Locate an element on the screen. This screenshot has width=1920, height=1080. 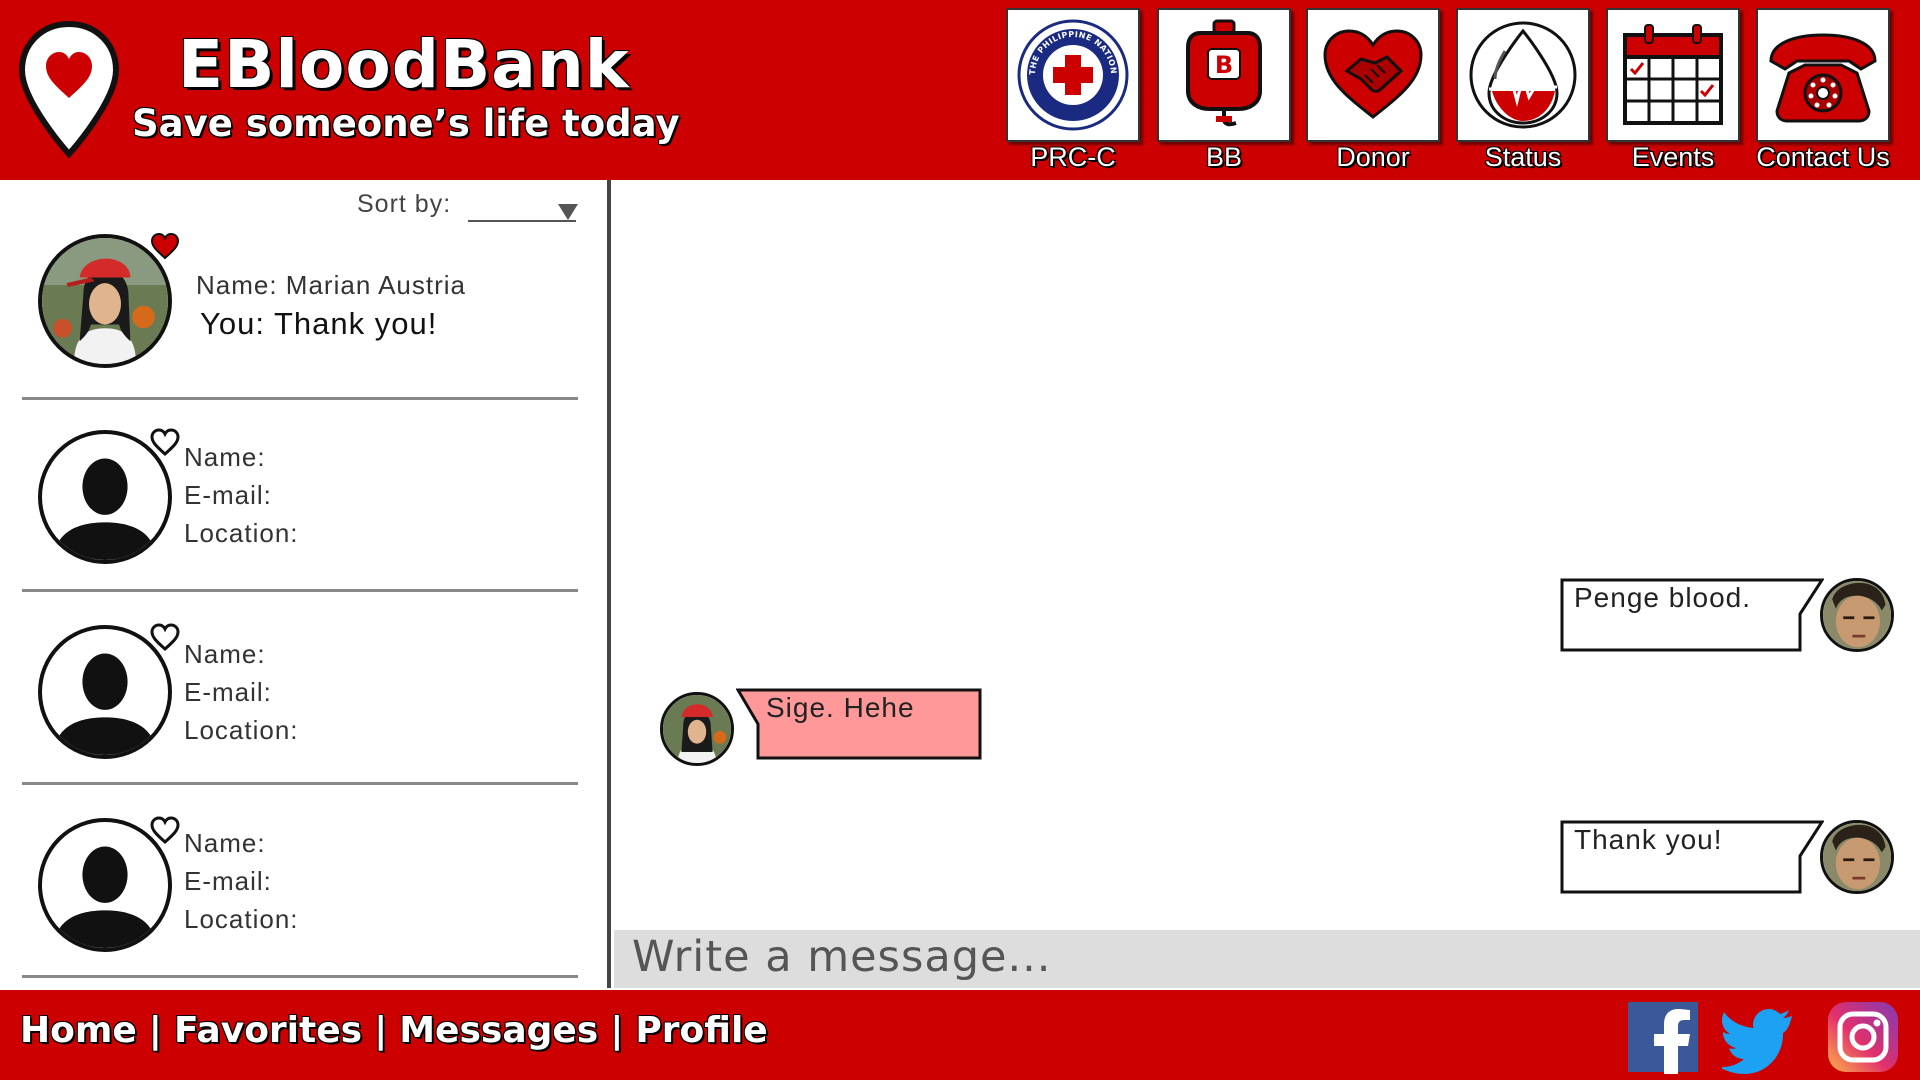
blood-bag-icon: B is located at coordinates (1224, 73).